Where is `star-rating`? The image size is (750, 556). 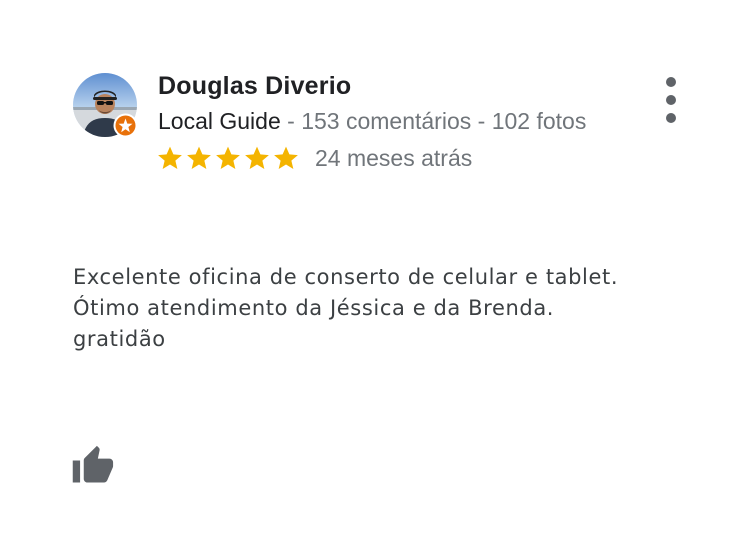
star-rating is located at coordinates (228, 158).